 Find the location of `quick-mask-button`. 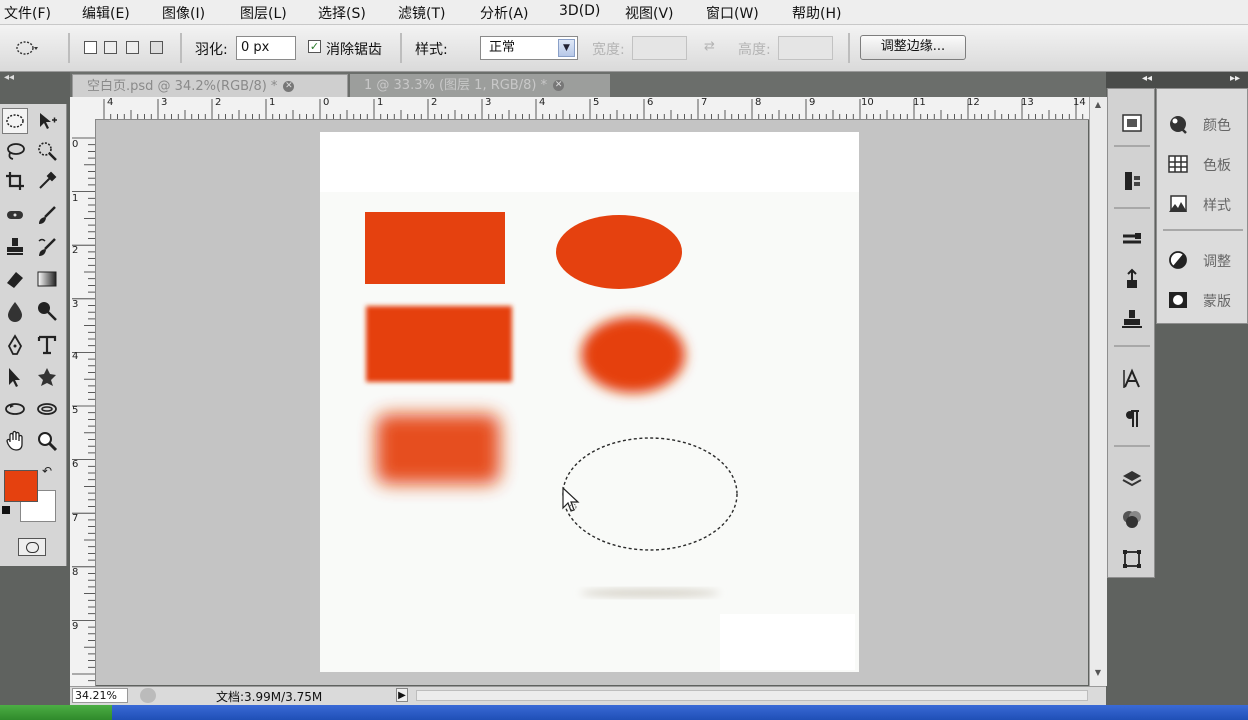

quick-mask-button is located at coordinates (32, 547).